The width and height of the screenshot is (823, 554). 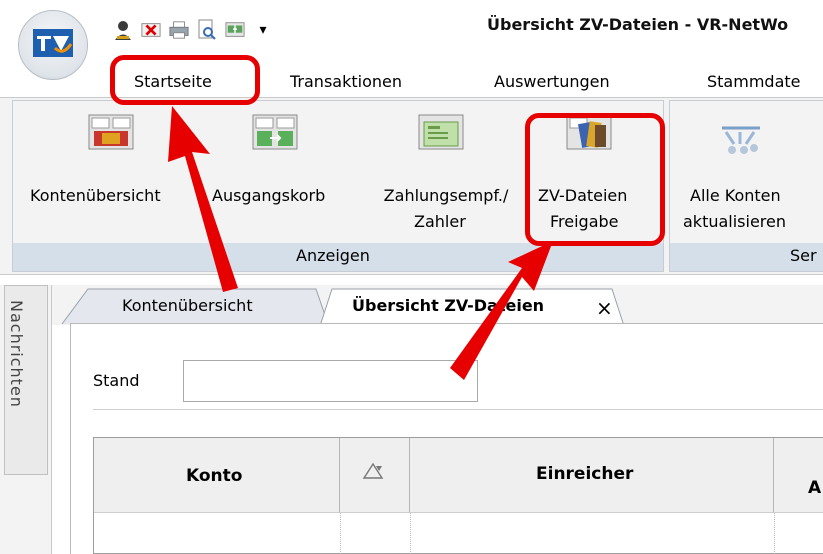 I want to click on button-label: Ausgangskorb, so click(x=269, y=195).